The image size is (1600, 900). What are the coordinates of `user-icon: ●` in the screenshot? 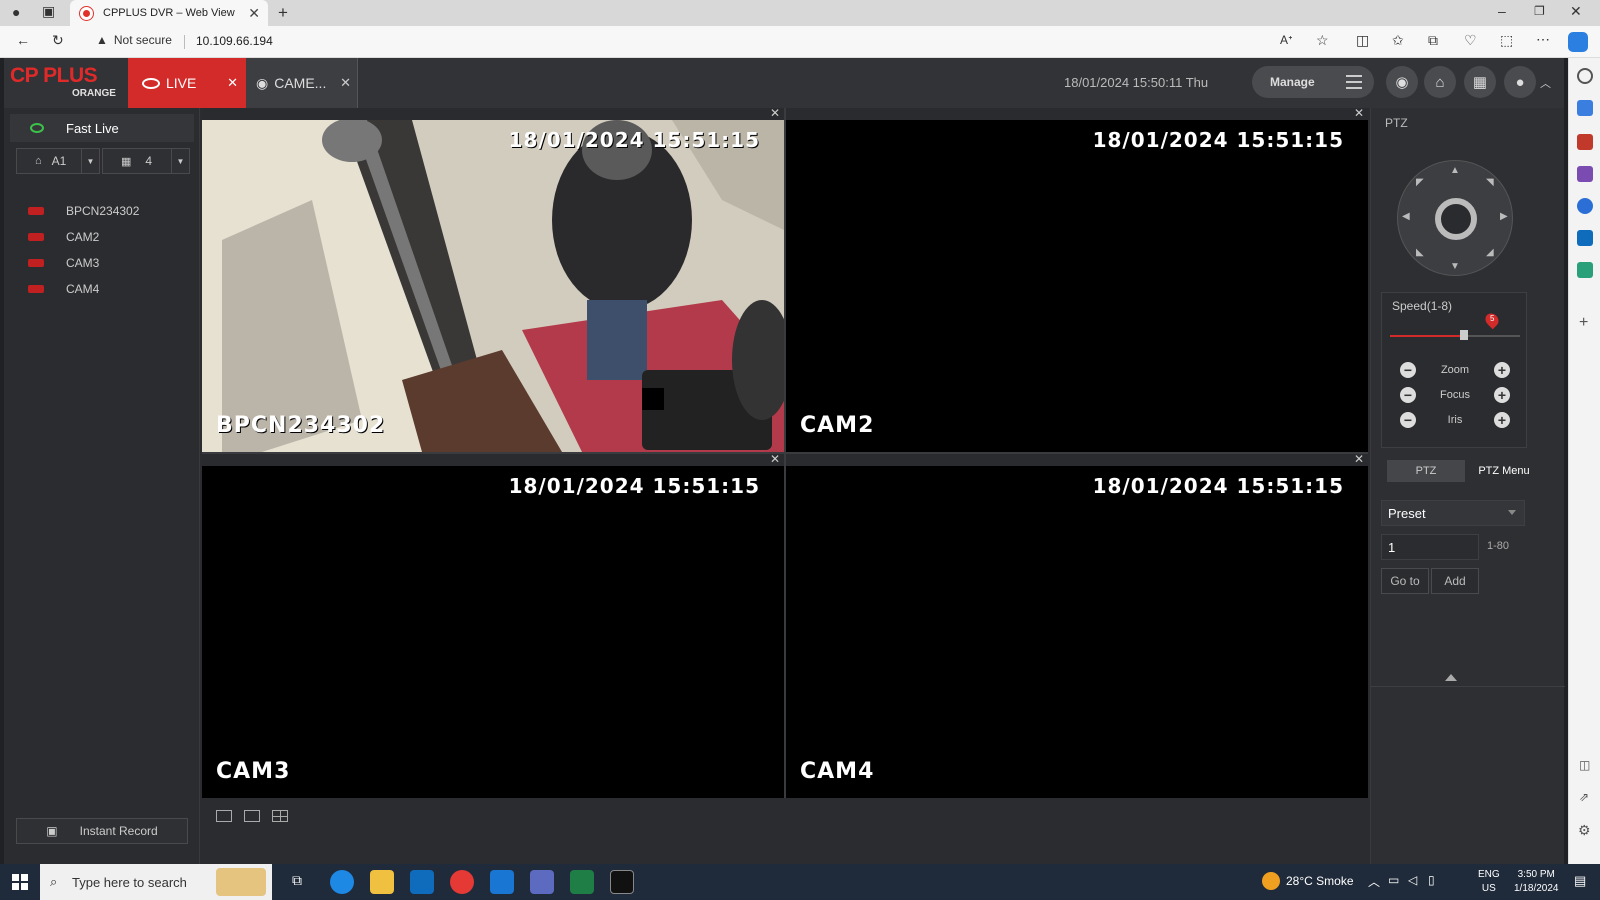 It's located at (1520, 82).